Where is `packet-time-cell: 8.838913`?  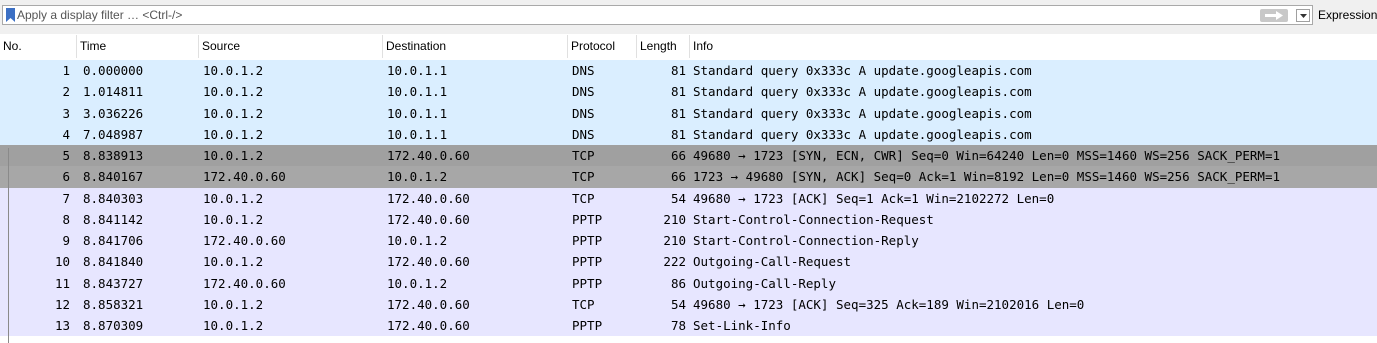
packet-time-cell: 8.838913 is located at coordinates (113, 155).